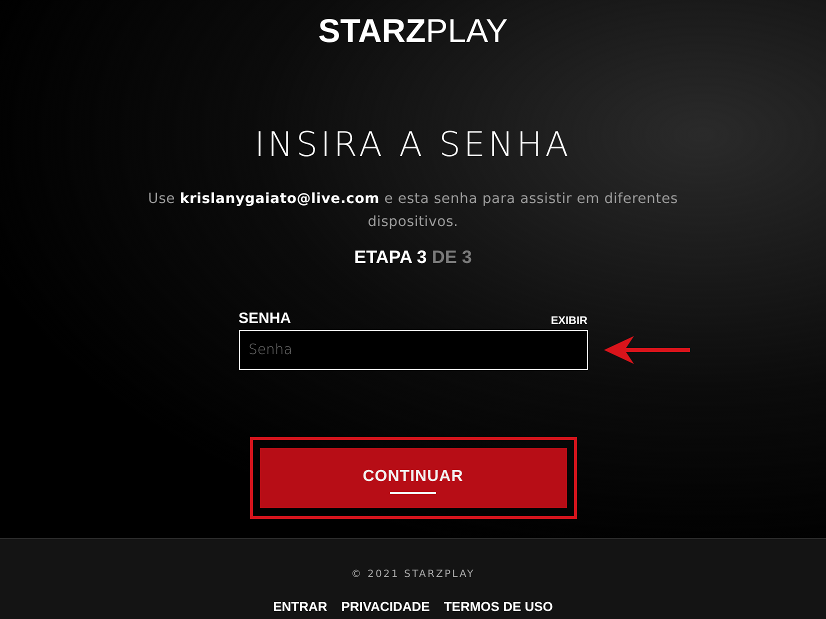 The image size is (826, 619). I want to click on show-password-toggle: EXIBIR, so click(569, 321).